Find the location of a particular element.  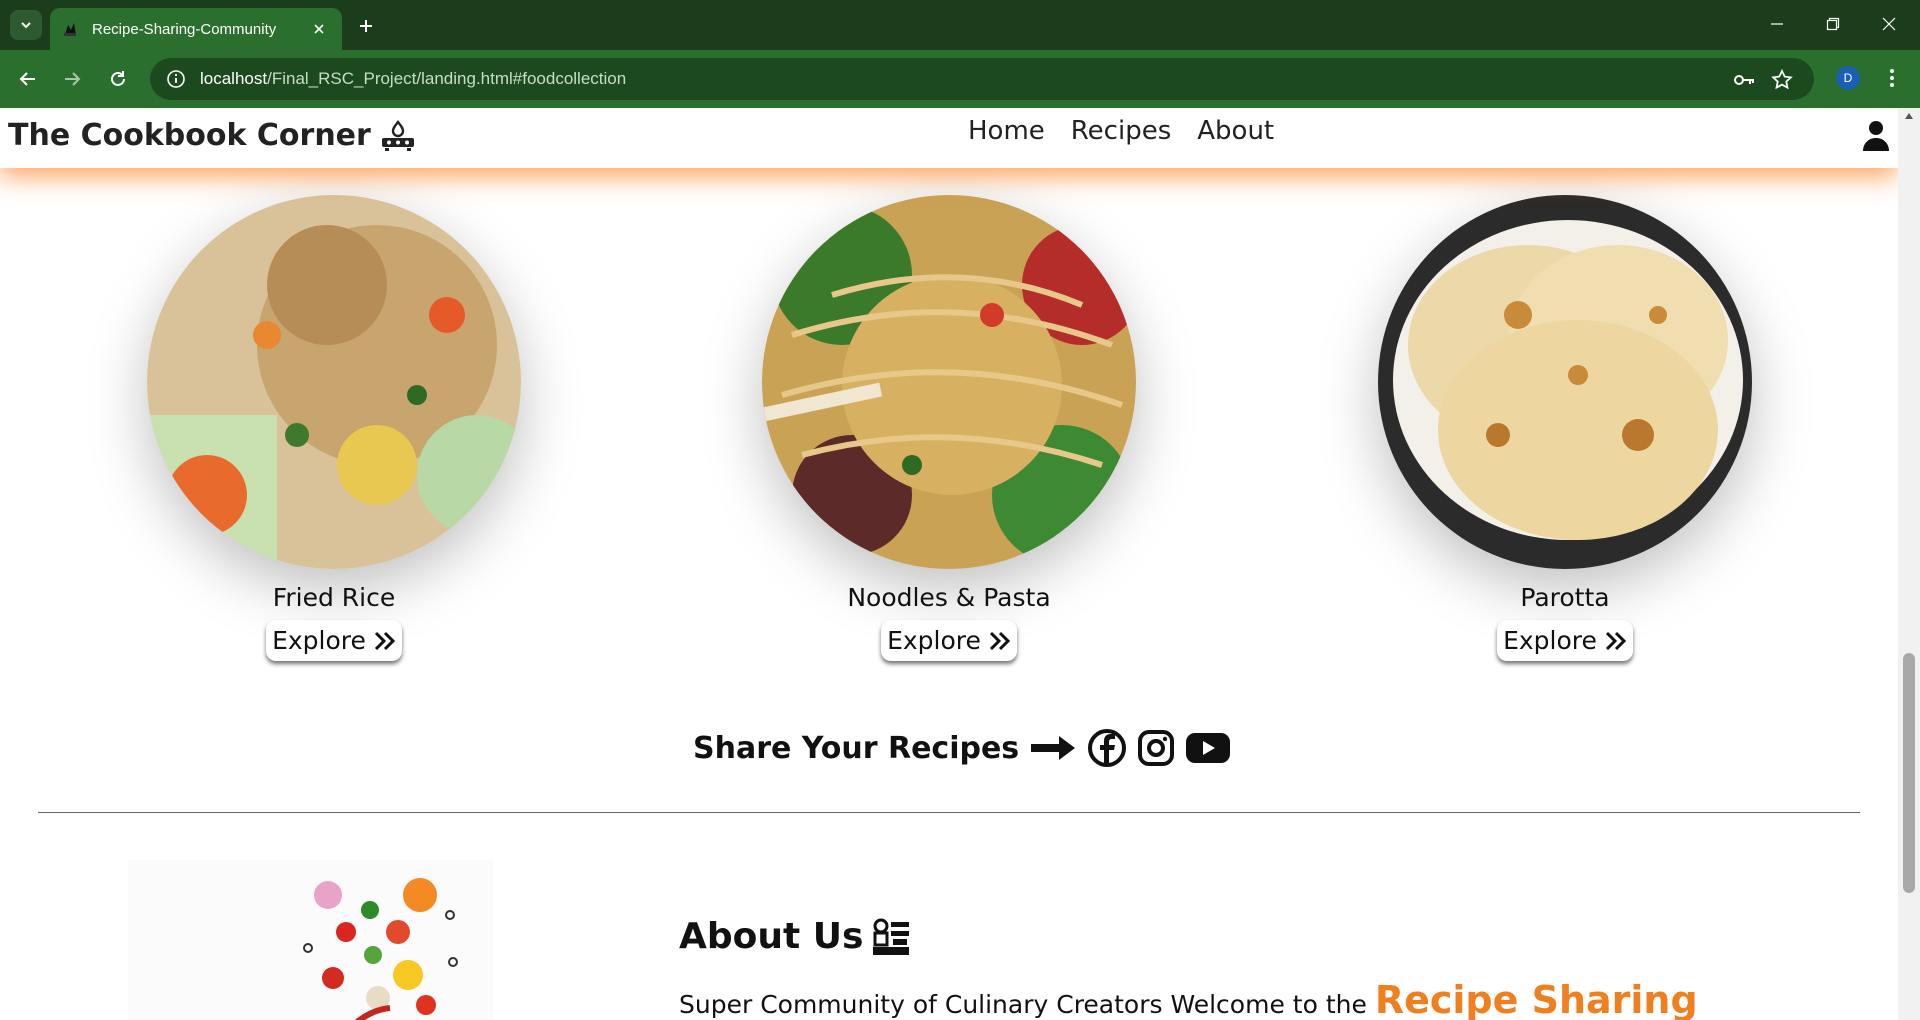

facebook-icon is located at coordinates (1107, 748).